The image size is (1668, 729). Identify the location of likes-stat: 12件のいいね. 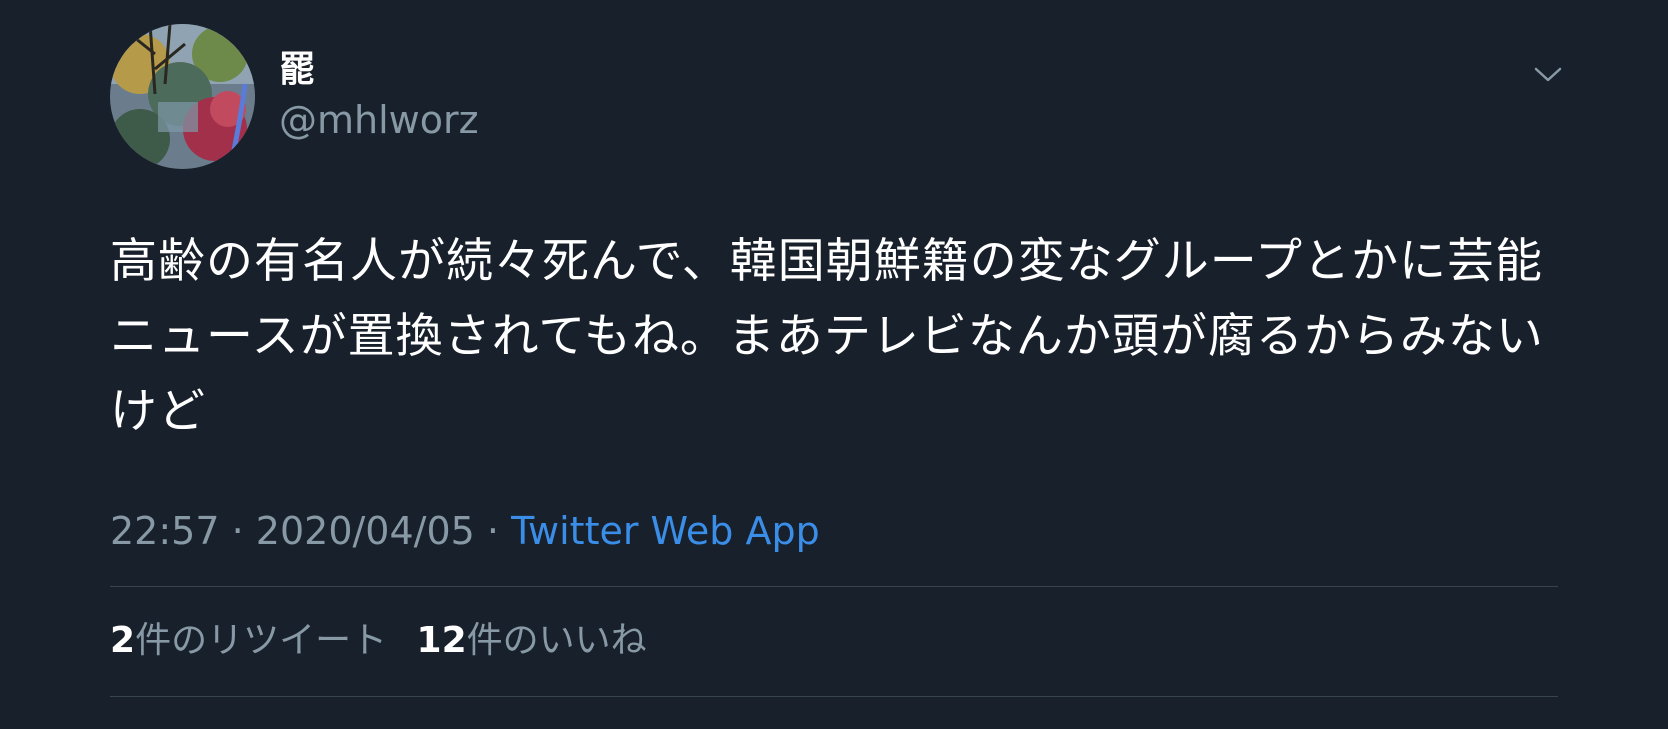
(532, 640).